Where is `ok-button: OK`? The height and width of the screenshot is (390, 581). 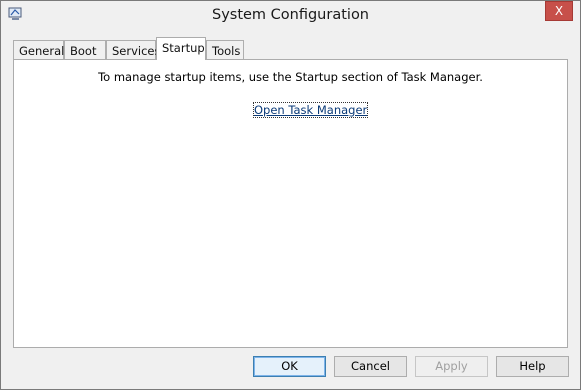 ok-button: OK is located at coordinates (289, 366).